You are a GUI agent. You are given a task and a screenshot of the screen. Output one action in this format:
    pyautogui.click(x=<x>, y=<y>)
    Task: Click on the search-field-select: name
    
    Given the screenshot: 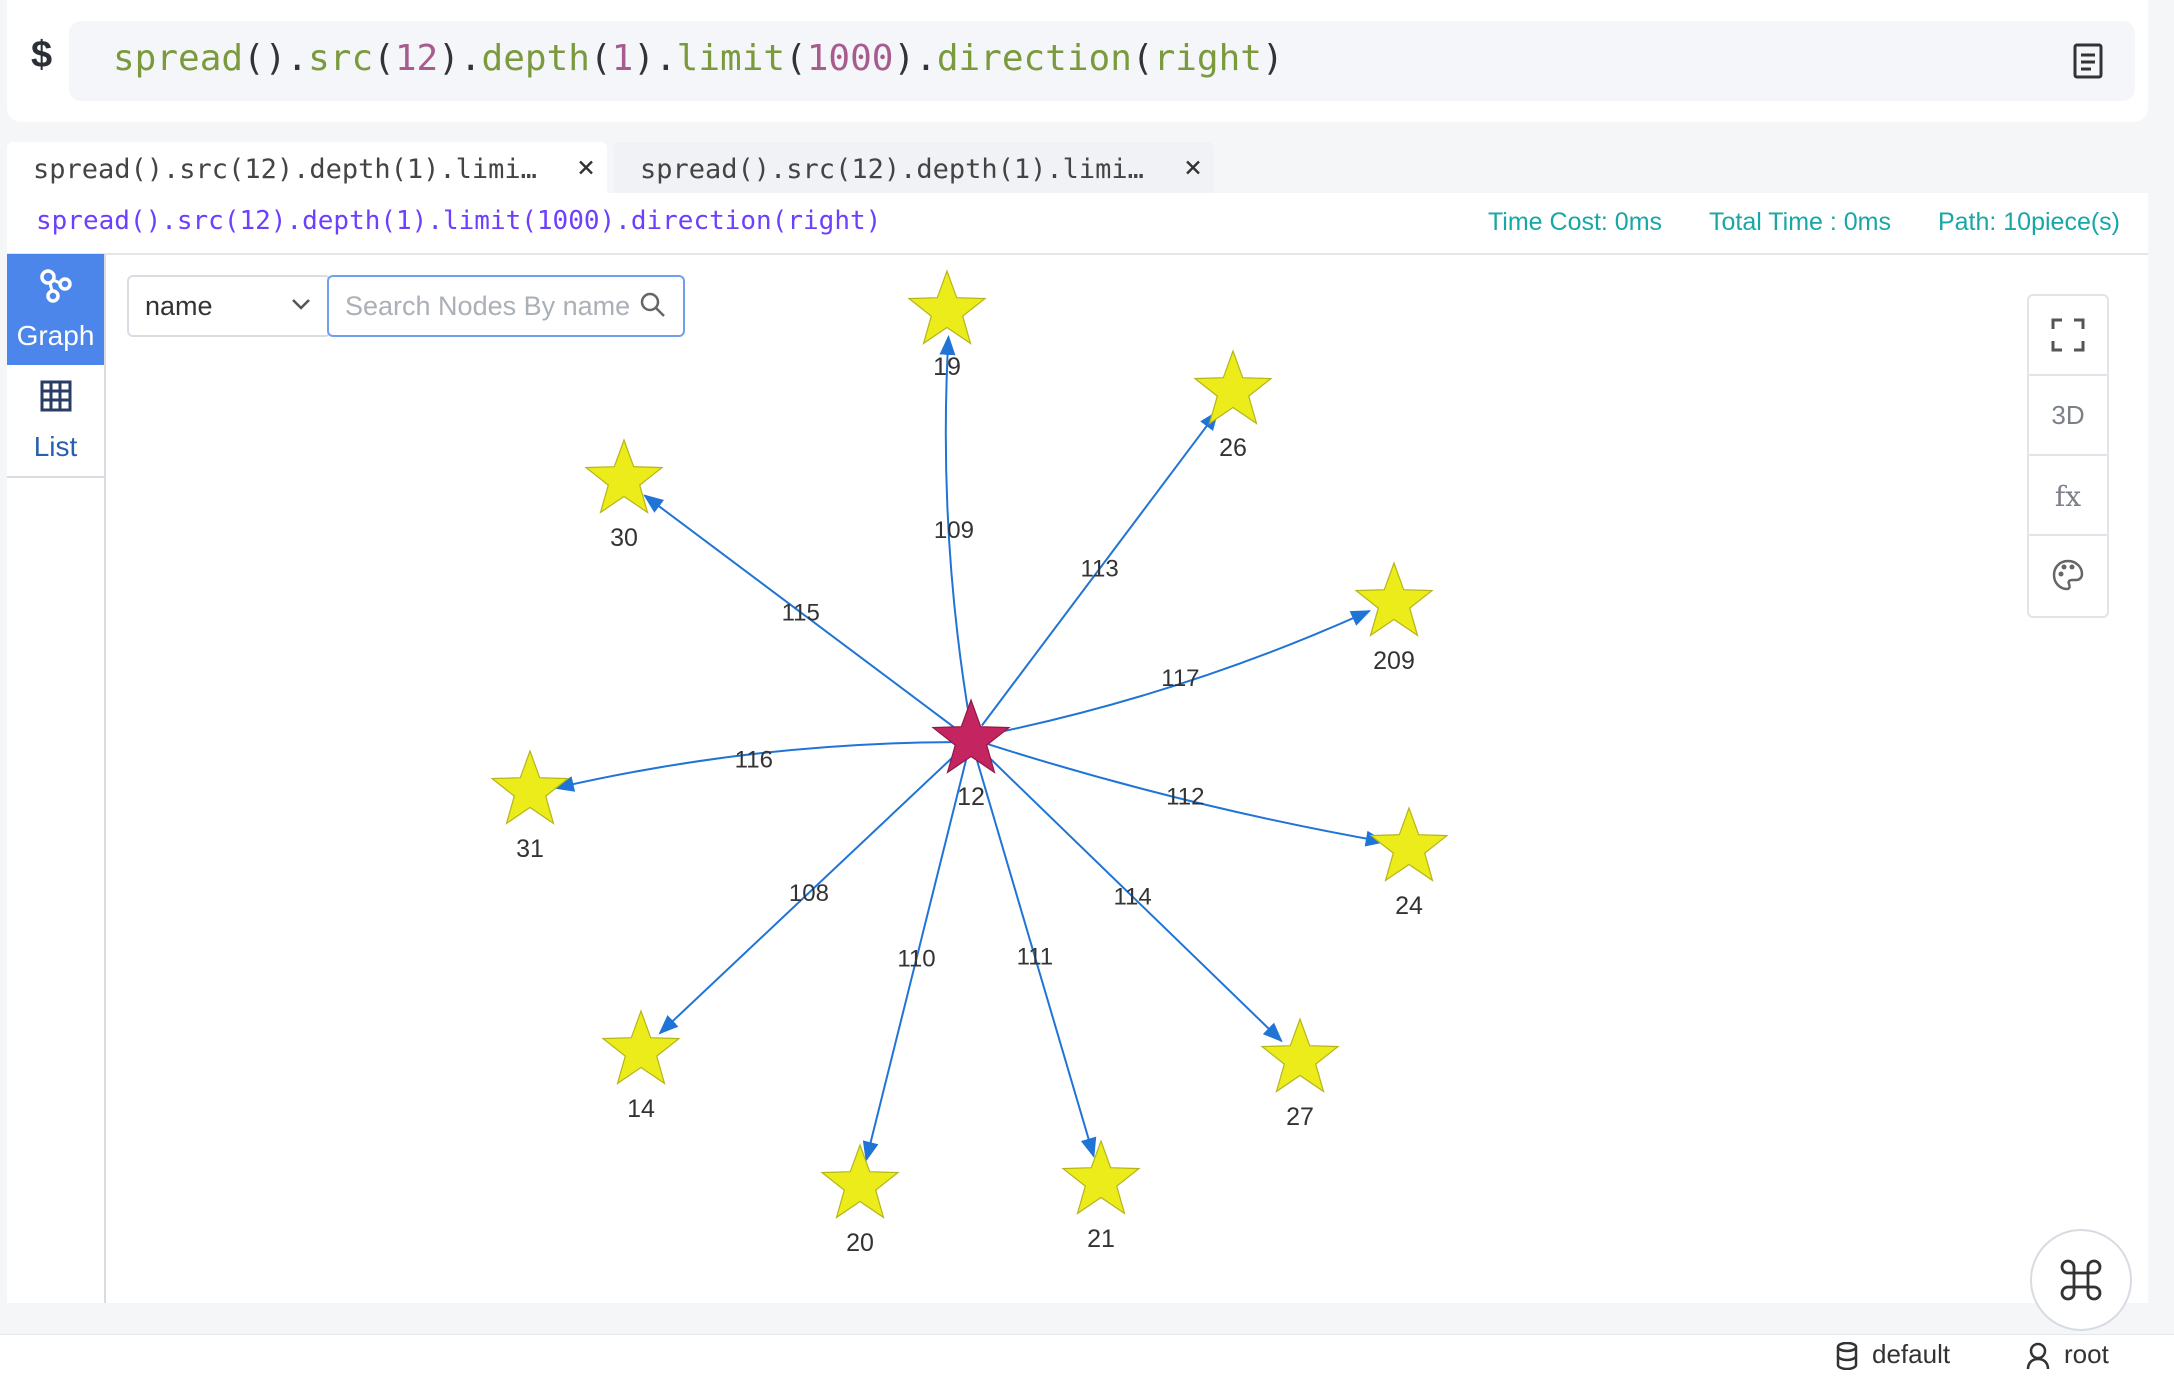 What is the action you would take?
    pyautogui.click(x=229, y=306)
    